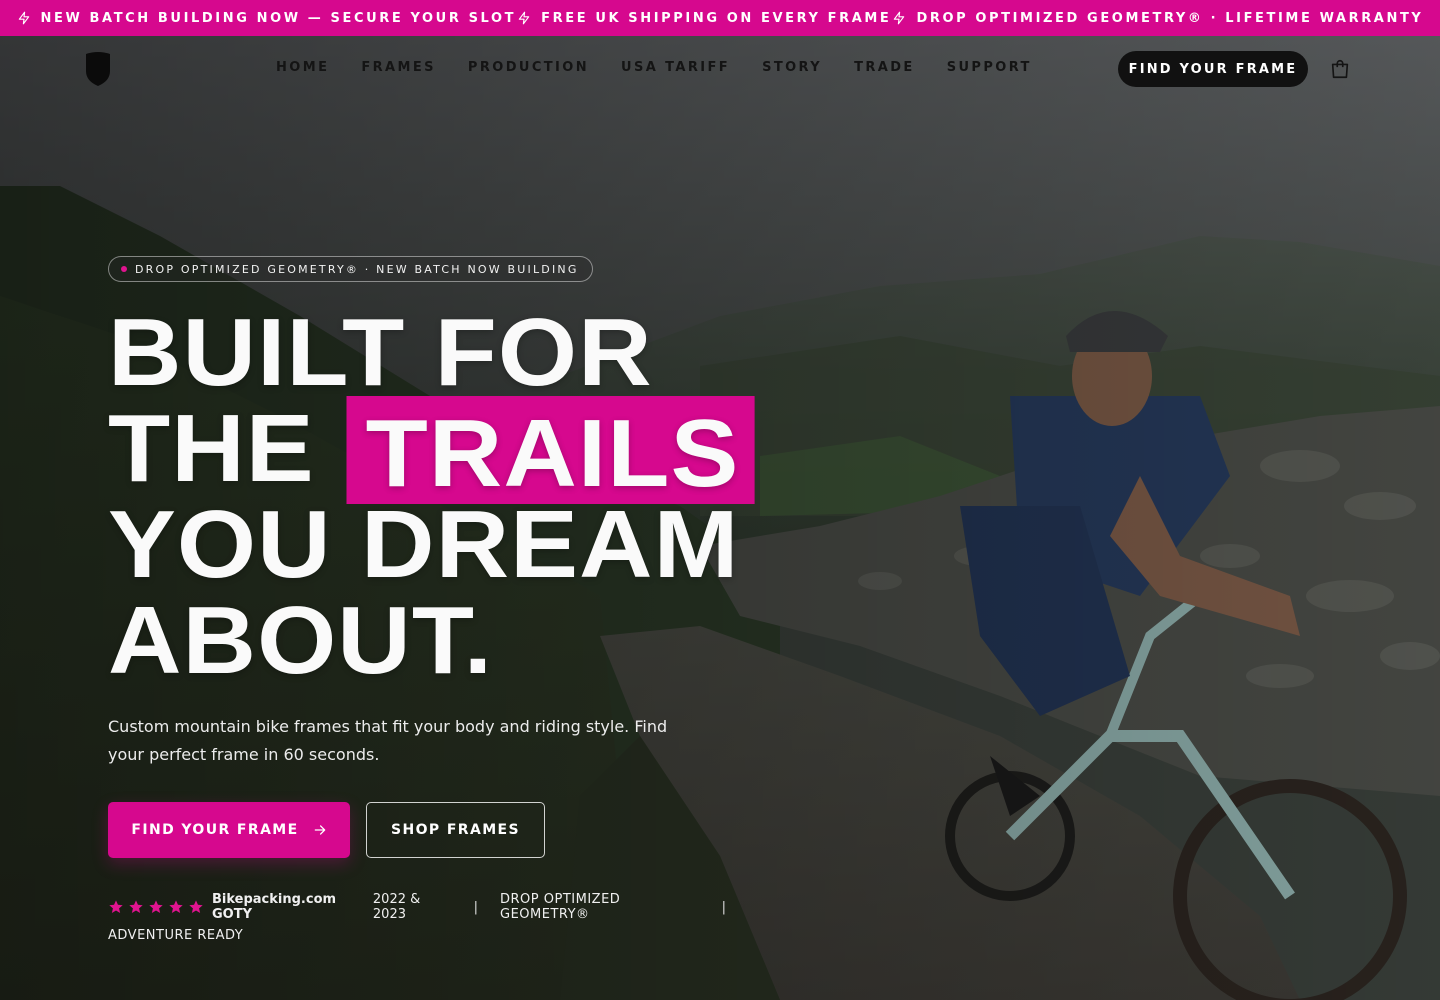 This screenshot has width=1440, height=1000. What do you see at coordinates (792, 67) in the screenshot?
I see `nav-link-story: STORY` at bounding box center [792, 67].